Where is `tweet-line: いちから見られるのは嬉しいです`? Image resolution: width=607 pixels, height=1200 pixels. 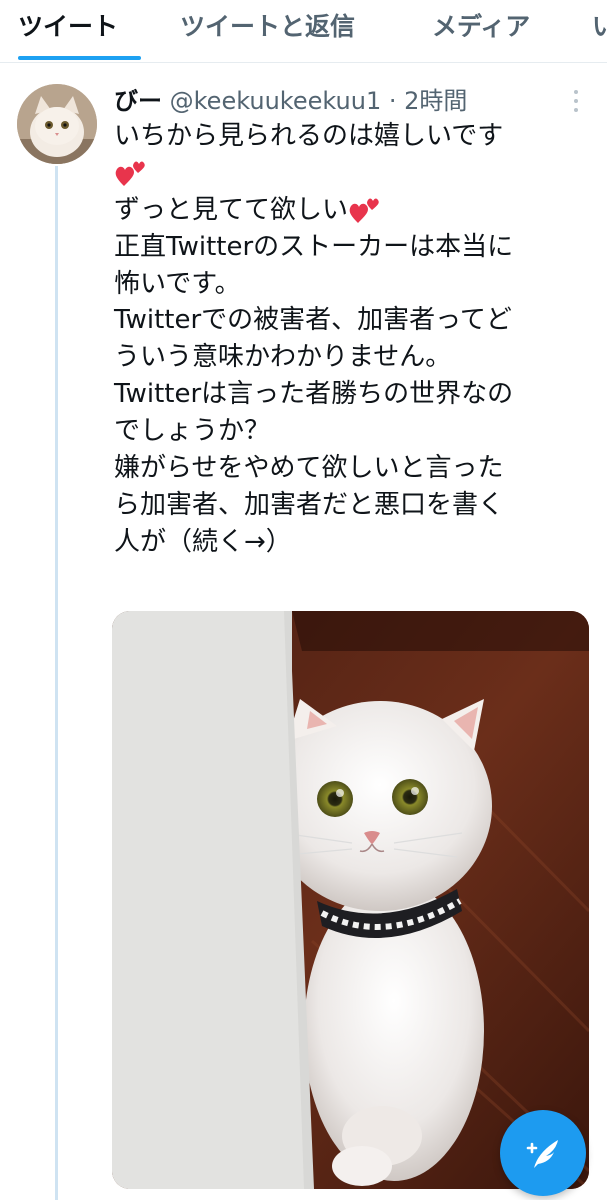
tweet-line: いちから見られるのは嬉しいです is located at coordinates (309, 136).